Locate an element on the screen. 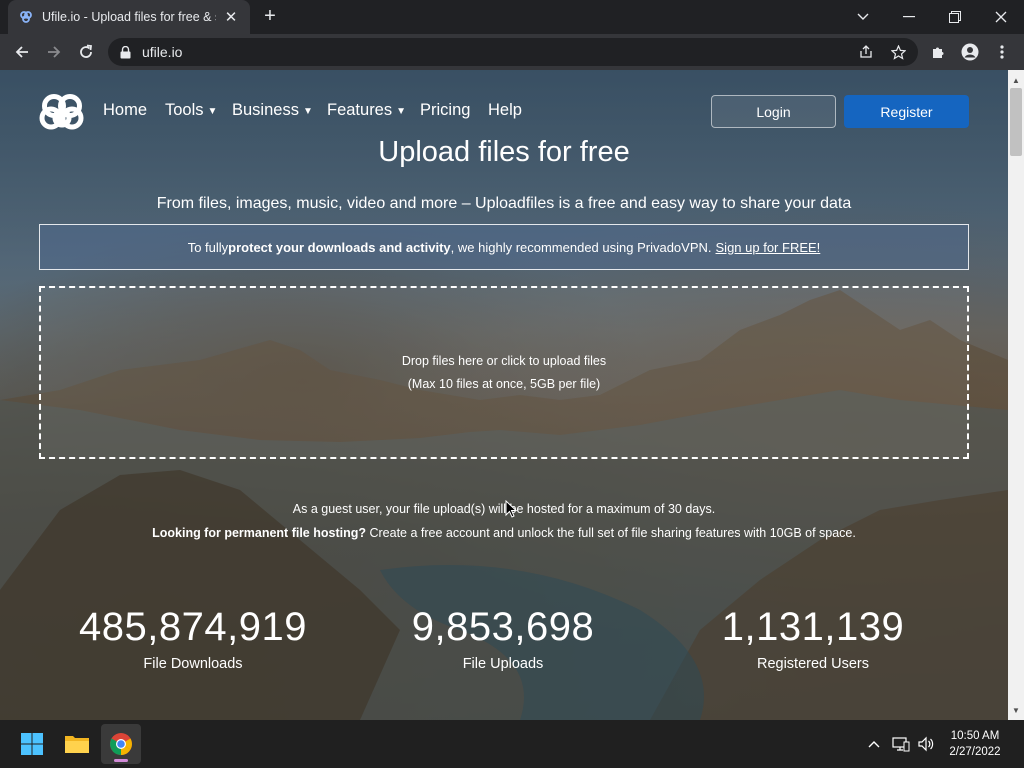  address-bar: ufile.io is located at coordinates (513, 52).